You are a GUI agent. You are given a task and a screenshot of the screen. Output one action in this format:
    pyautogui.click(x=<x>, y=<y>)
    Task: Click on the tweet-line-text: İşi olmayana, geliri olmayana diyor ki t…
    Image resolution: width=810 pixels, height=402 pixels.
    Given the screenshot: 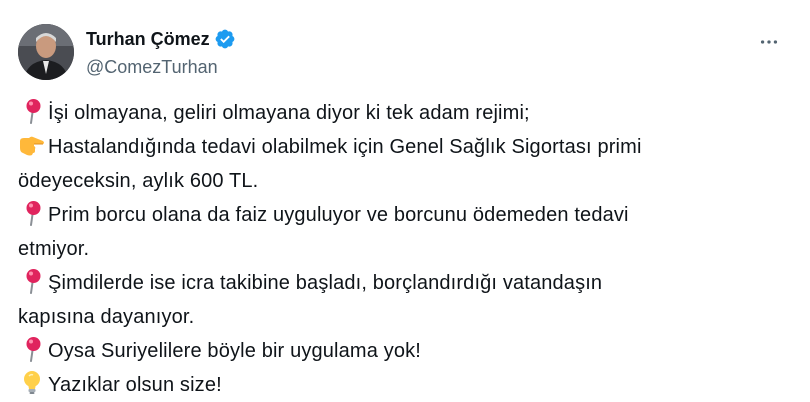 What is the action you would take?
    pyautogui.click(x=289, y=113)
    